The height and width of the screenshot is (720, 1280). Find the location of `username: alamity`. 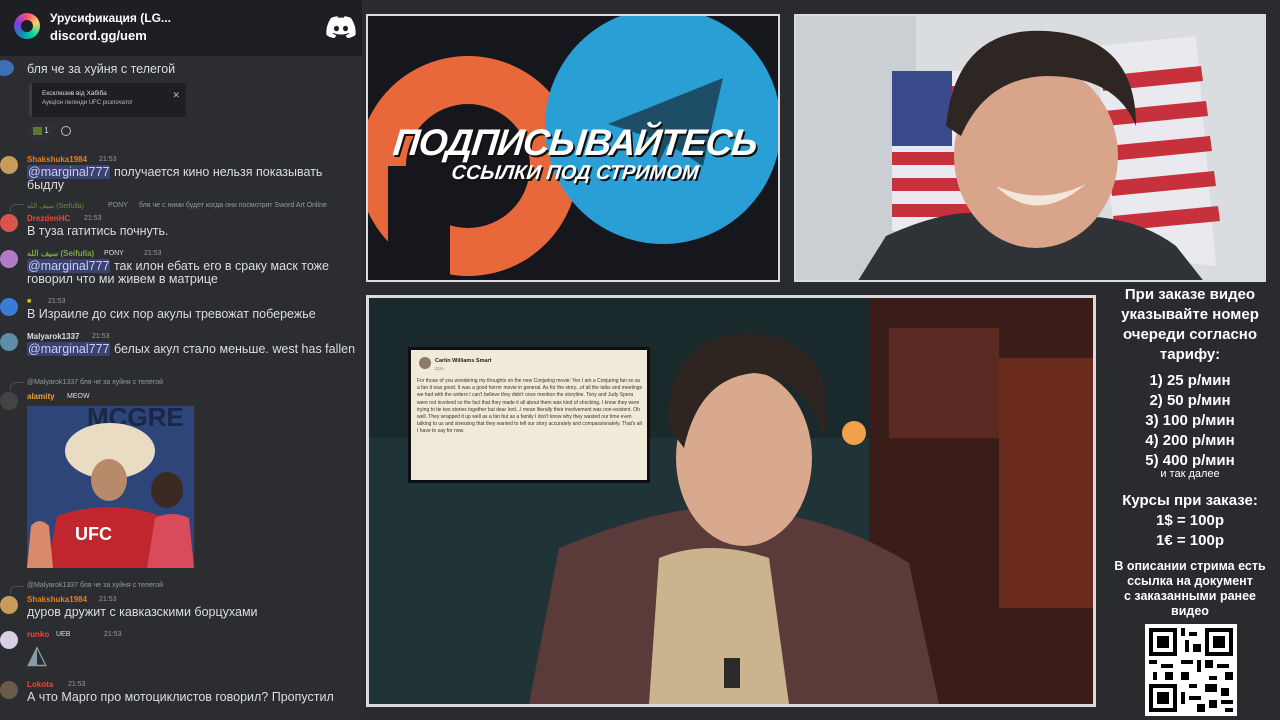

username: alamity is located at coordinates (41, 396).